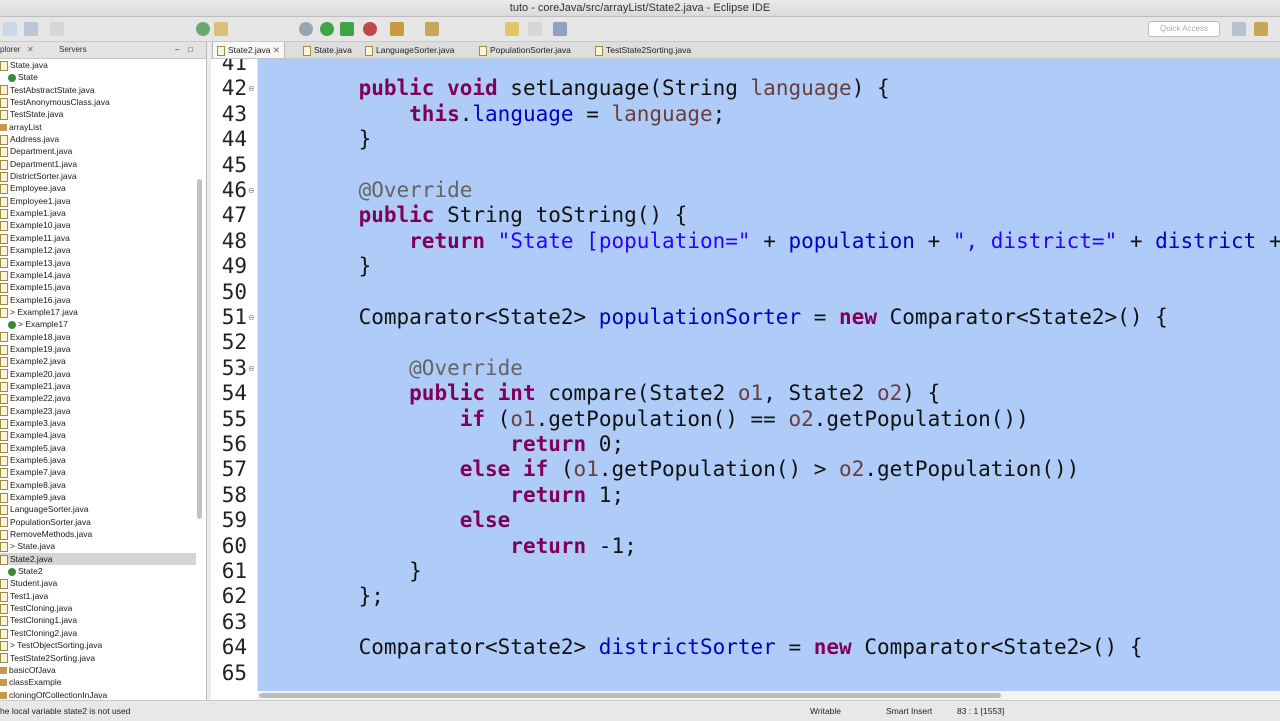 Image resolution: width=1280 pixels, height=721 pixels. I want to click on external-tools-icon, so click(370, 29).